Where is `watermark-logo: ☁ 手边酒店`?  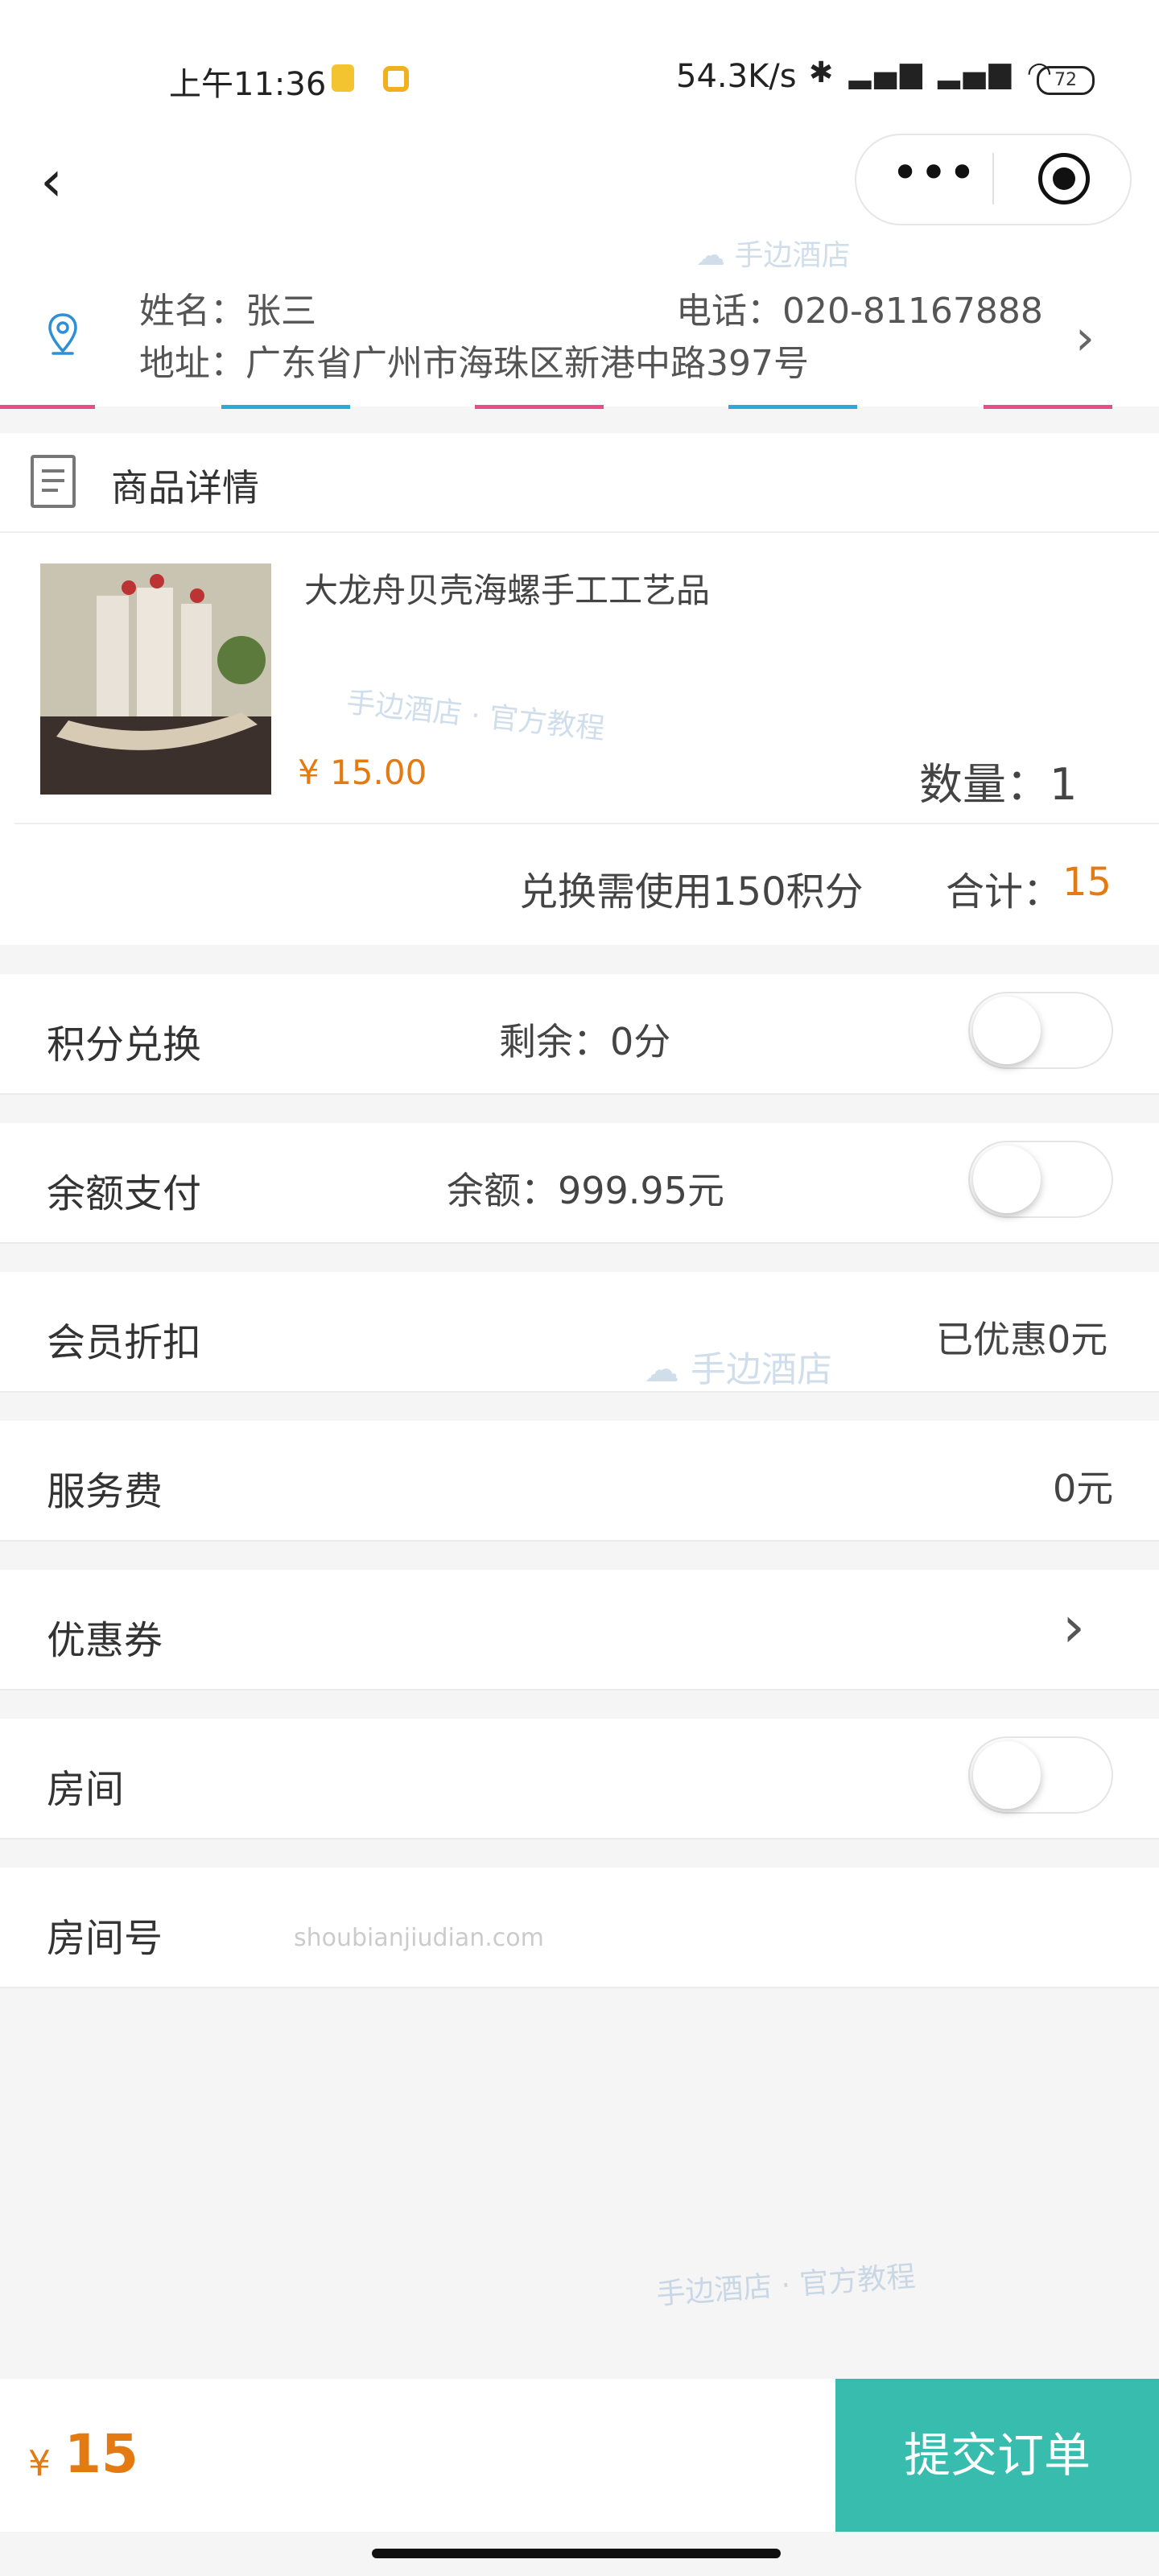
watermark-logo: ☁ 手边酒店 is located at coordinates (773, 255).